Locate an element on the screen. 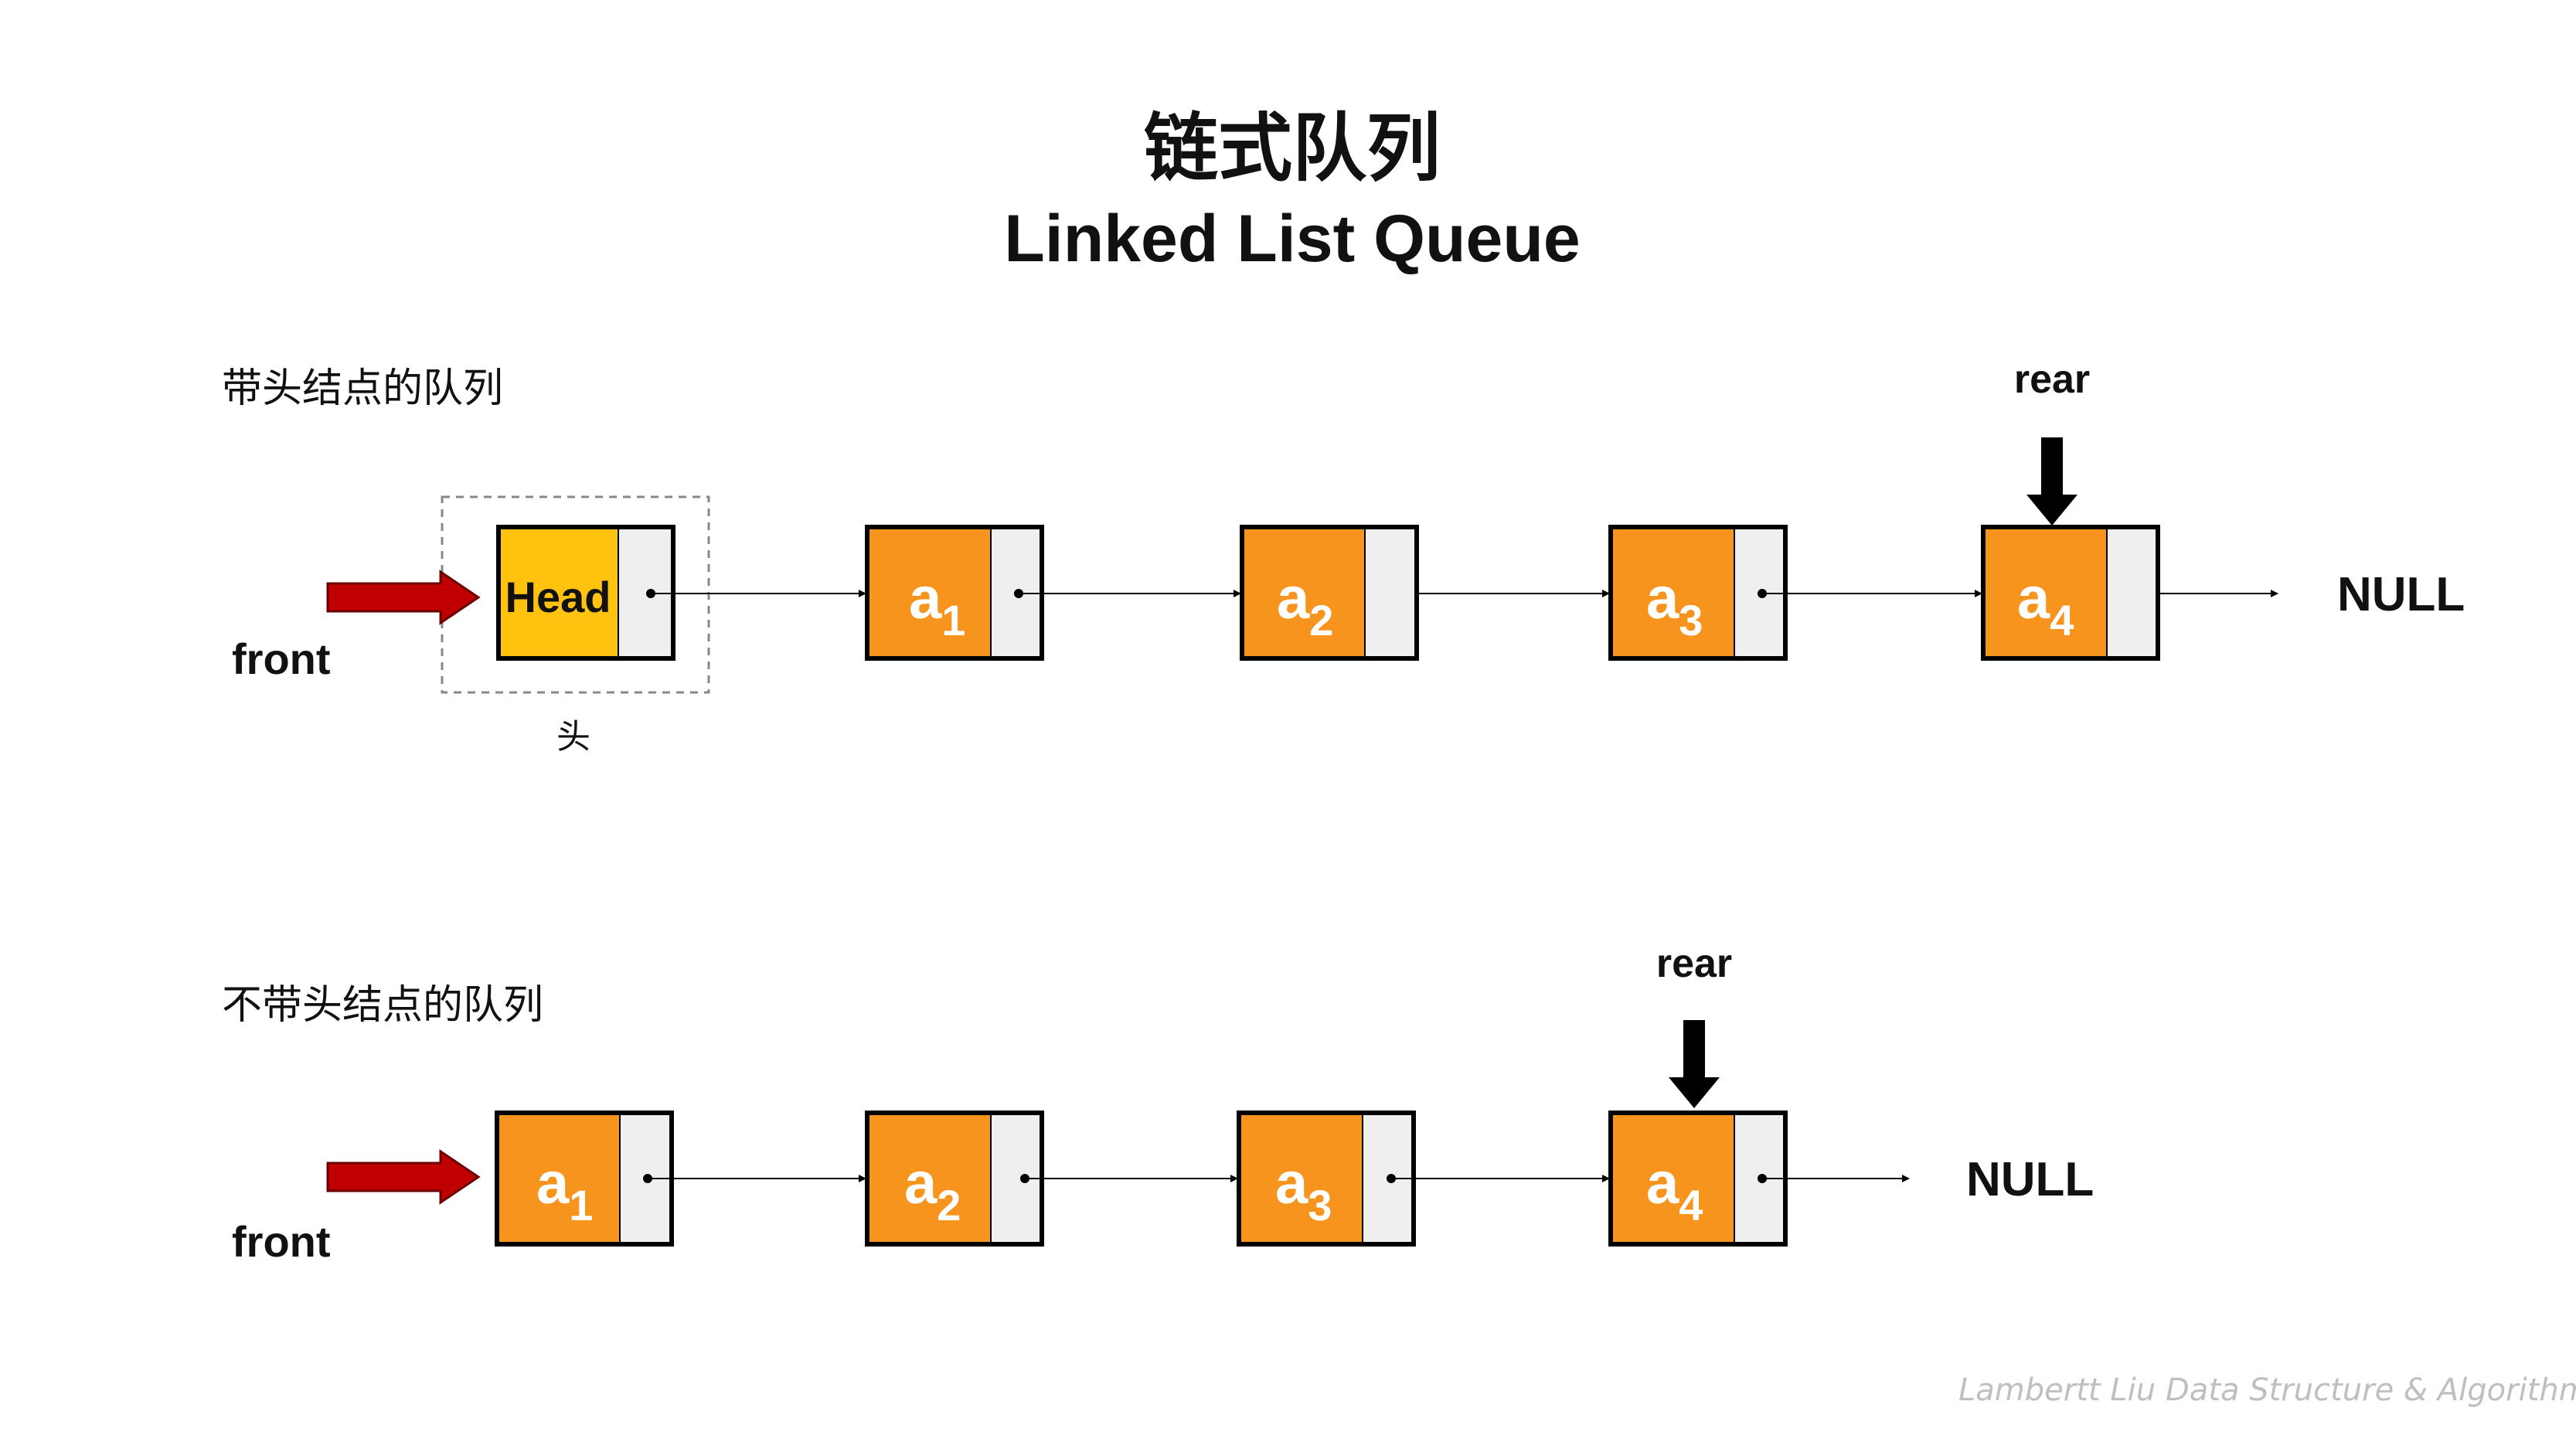  section-label: 不带头结点的队列 is located at coordinates (382, 1006).